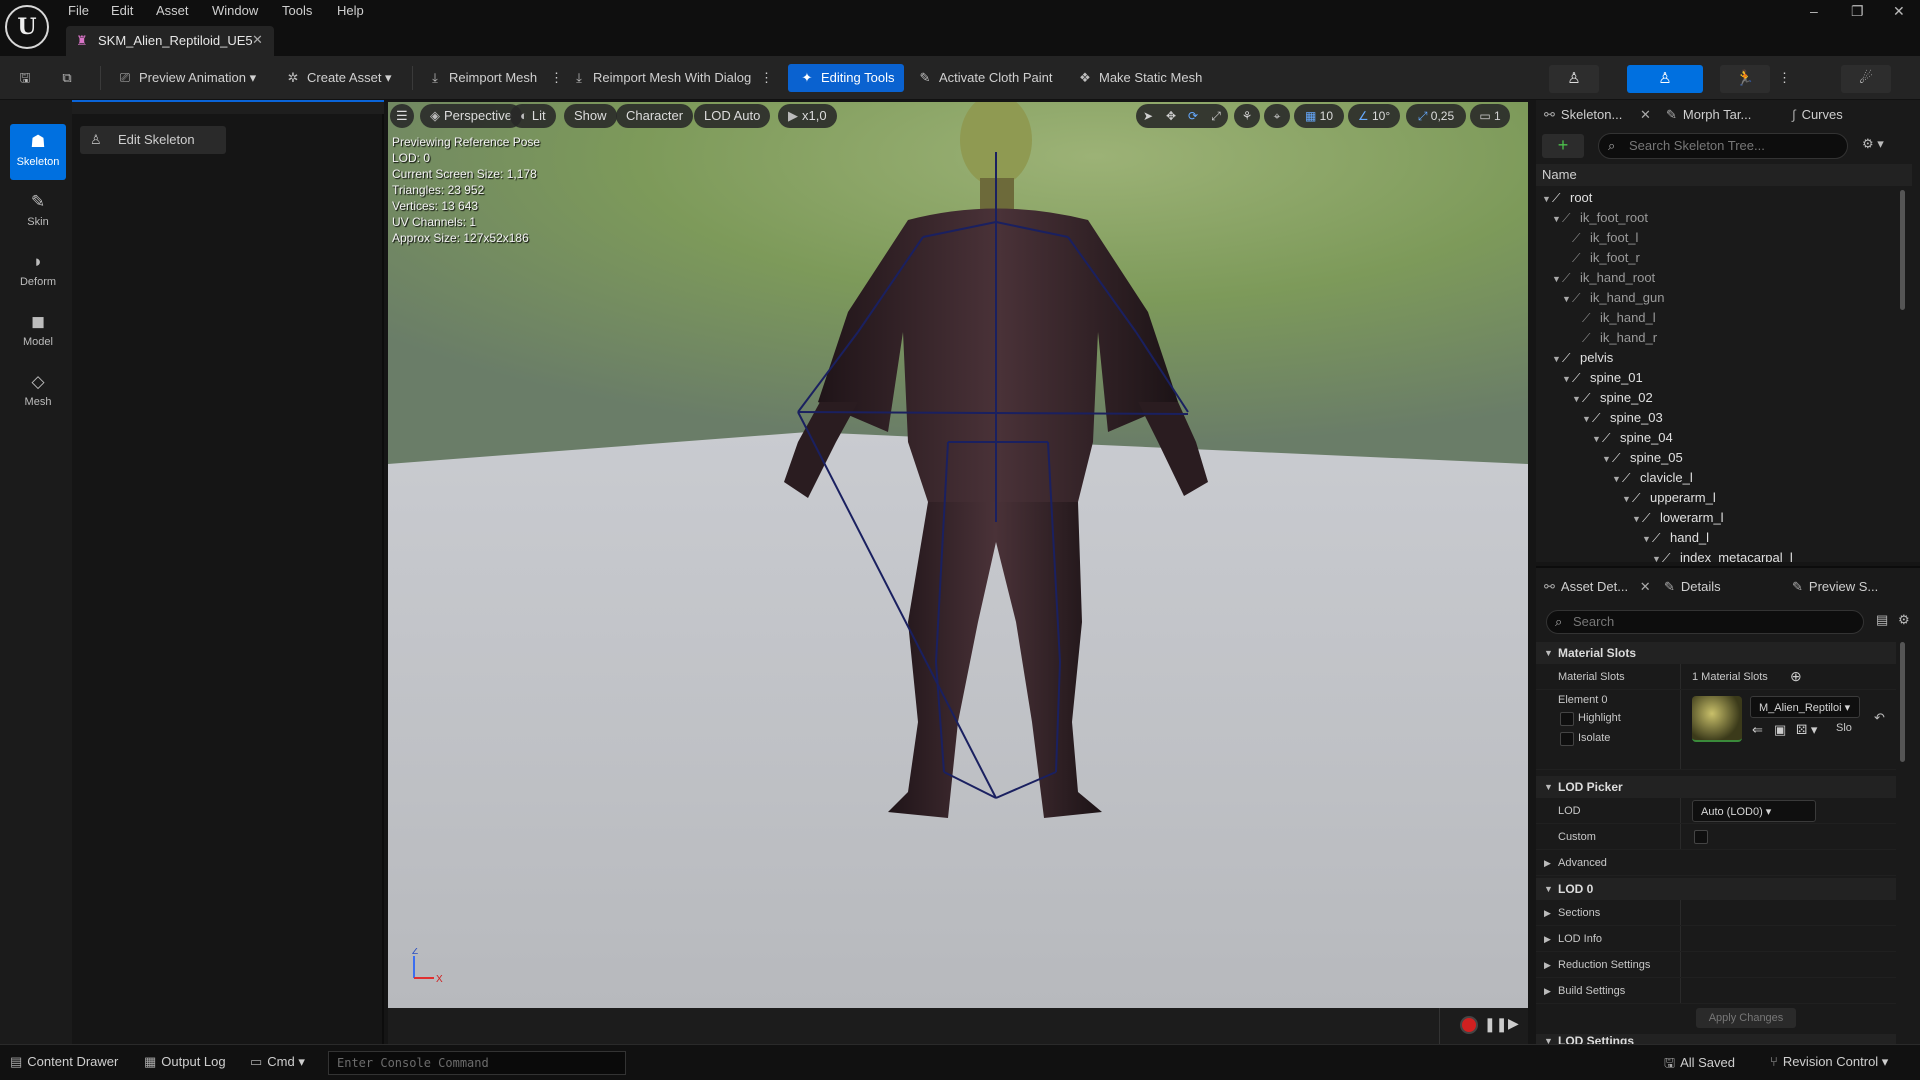  I want to click on scale-snap-button: ⤢ 0,25, so click(1436, 116).